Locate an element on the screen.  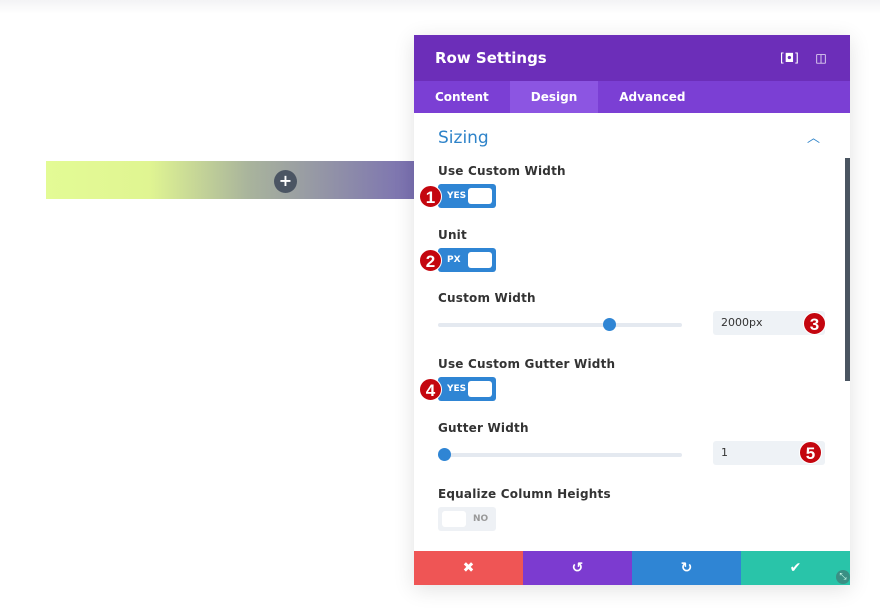
custom-width-label: Custom Width is located at coordinates (487, 298).